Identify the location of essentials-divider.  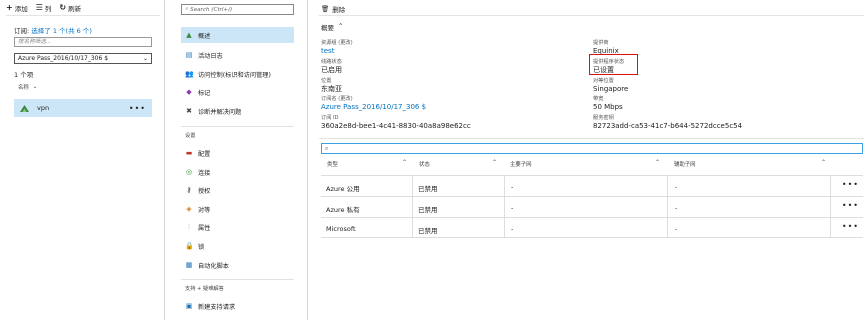
(591, 138).